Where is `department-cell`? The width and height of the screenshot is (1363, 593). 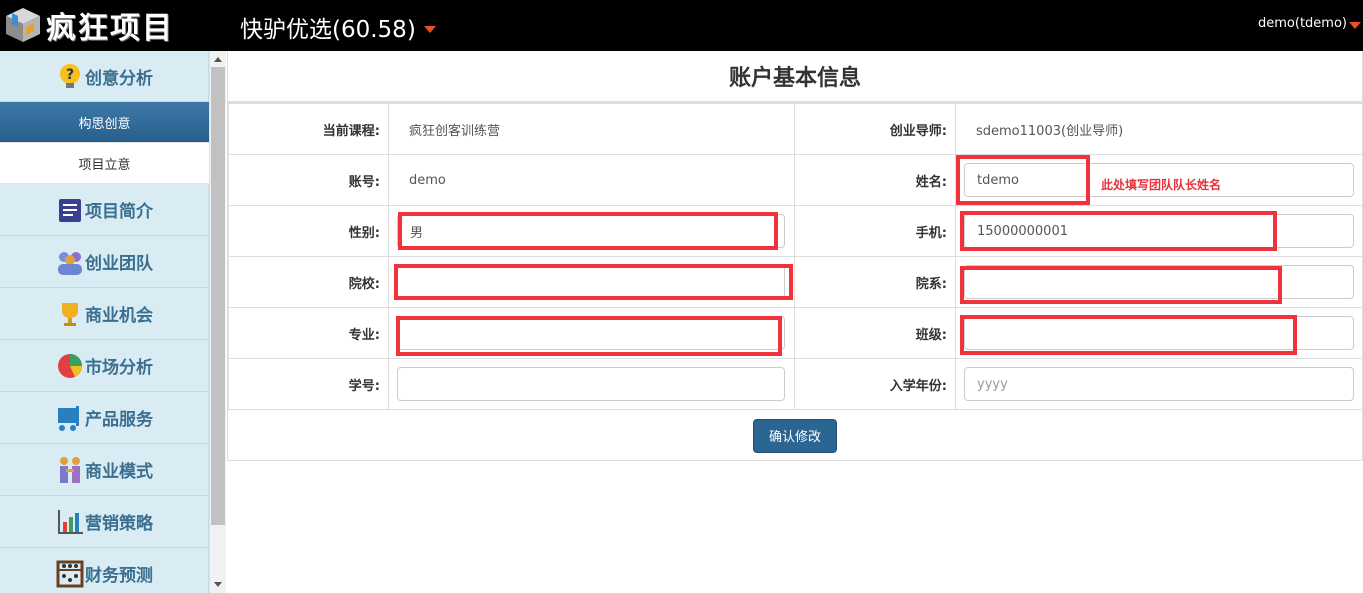
department-cell is located at coordinates (1159, 282).